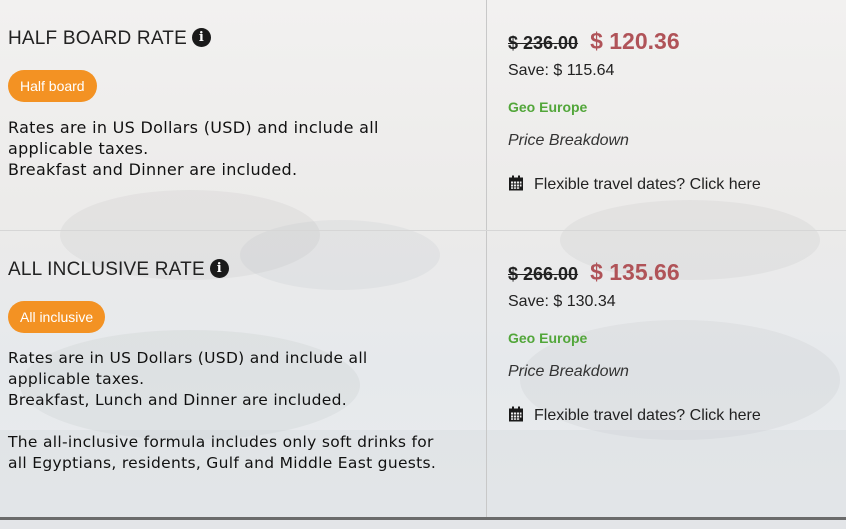  I want to click on price-line: $ 266.00 $ 135.66, so click(594, 272).